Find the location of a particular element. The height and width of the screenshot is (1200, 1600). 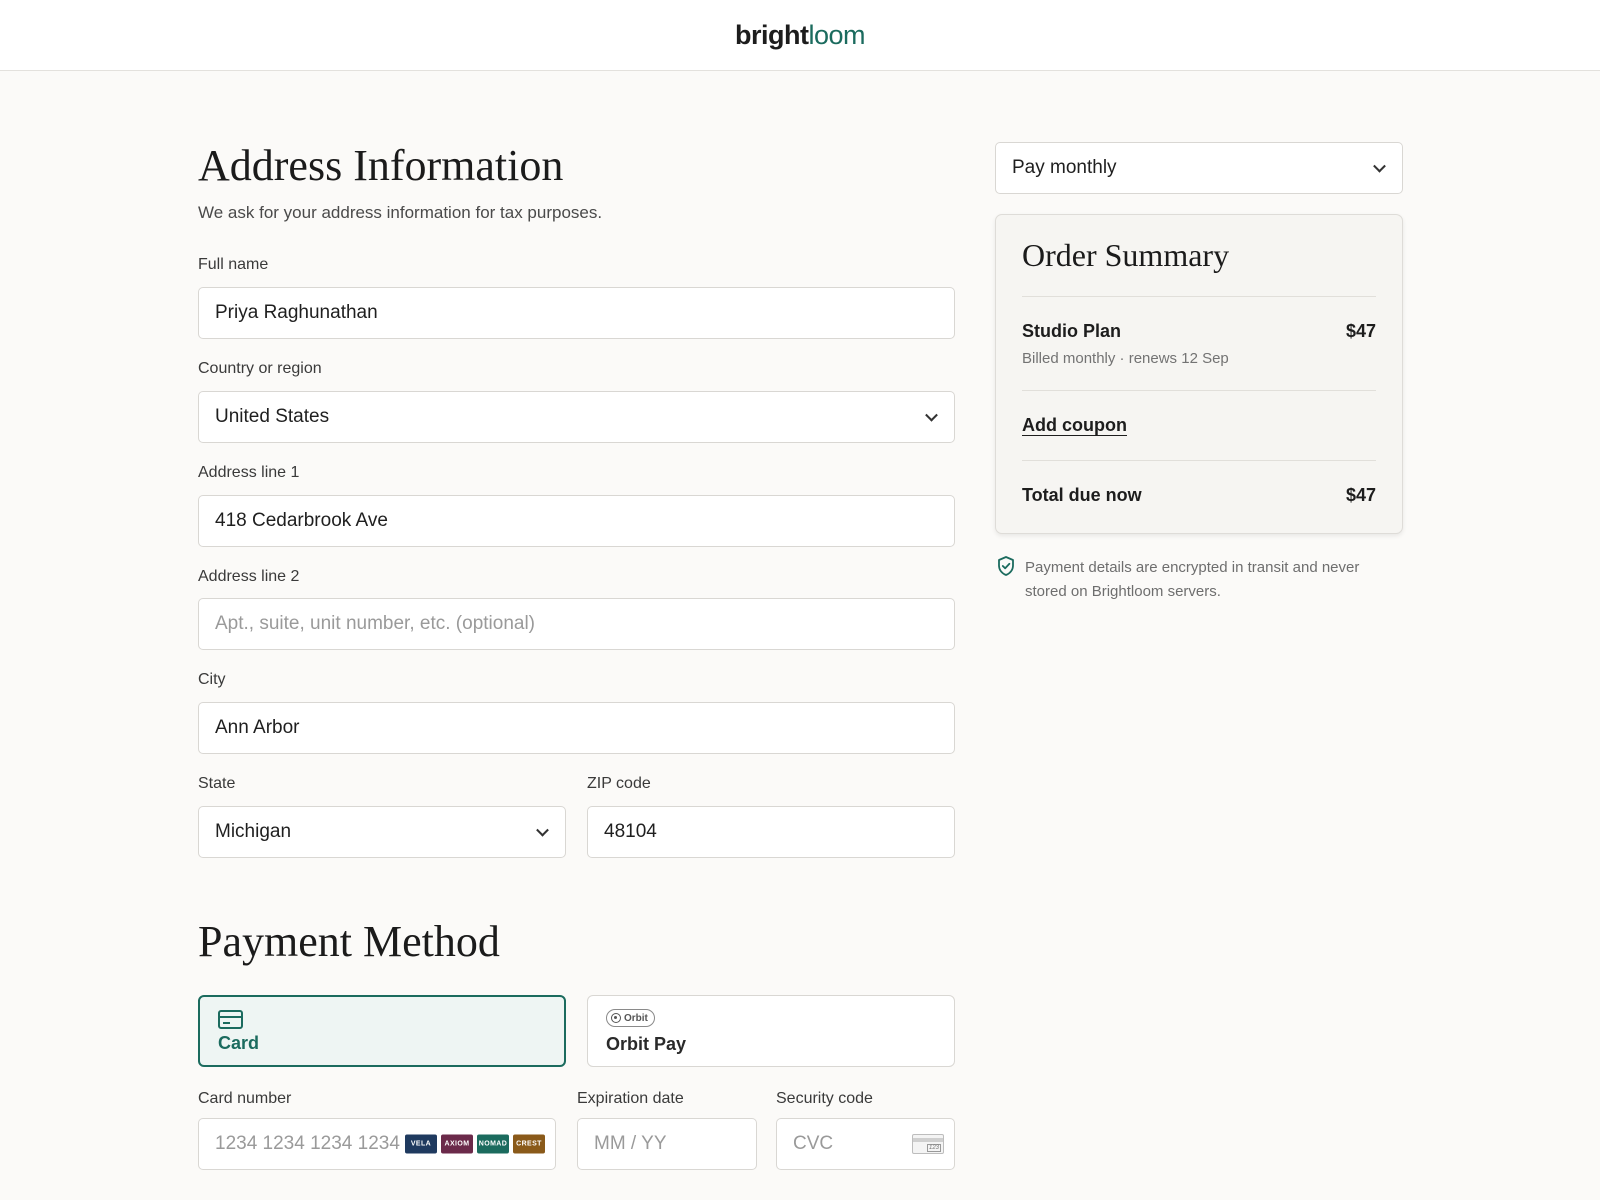

card-number-label: Card number is located at coordinates (245, 1098).